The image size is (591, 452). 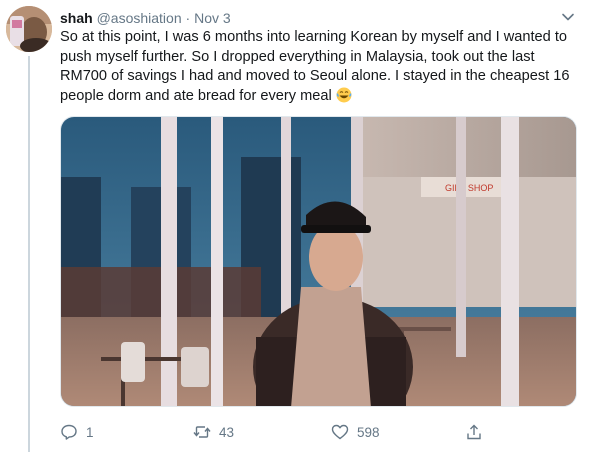 What do you see at coordinates (76, 18) in the screenshot?
I see `author-name: shah` at bounding box center [76, 18].